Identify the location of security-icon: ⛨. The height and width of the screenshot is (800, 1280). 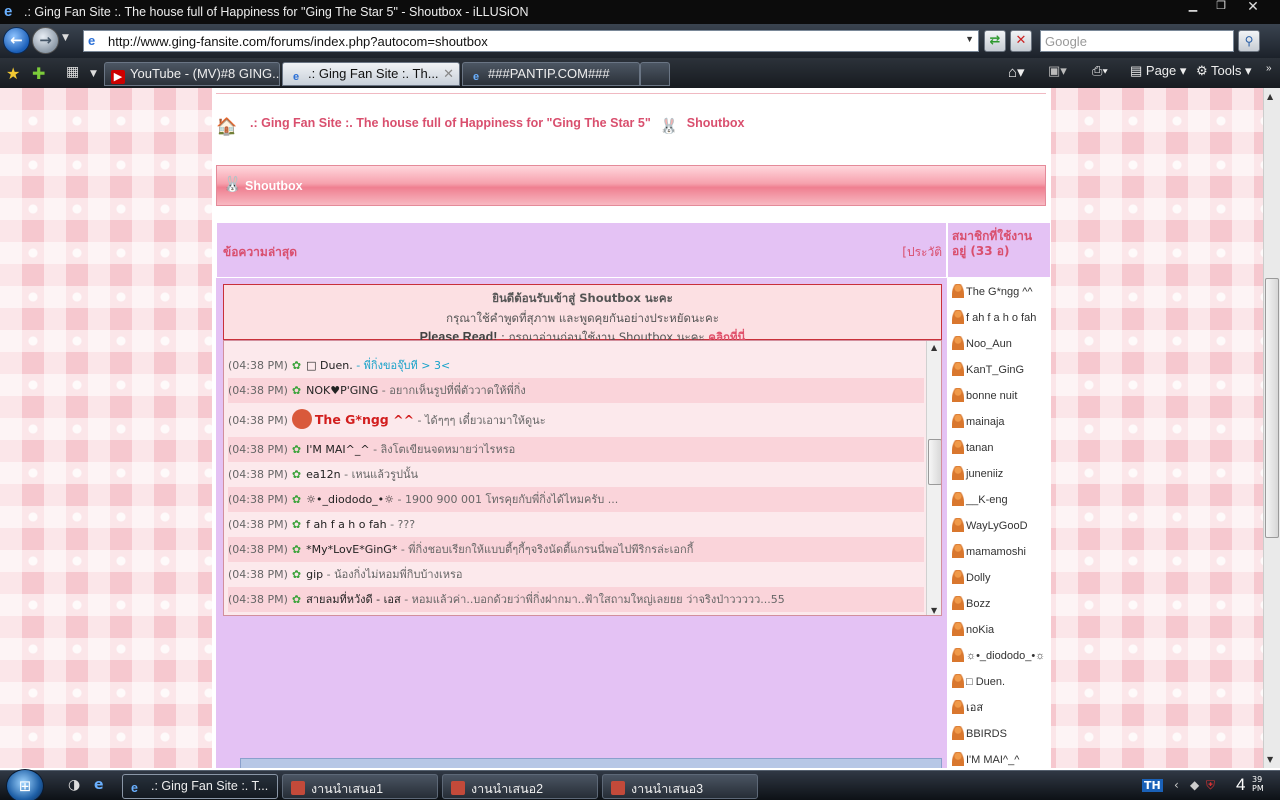
(1210, 785).